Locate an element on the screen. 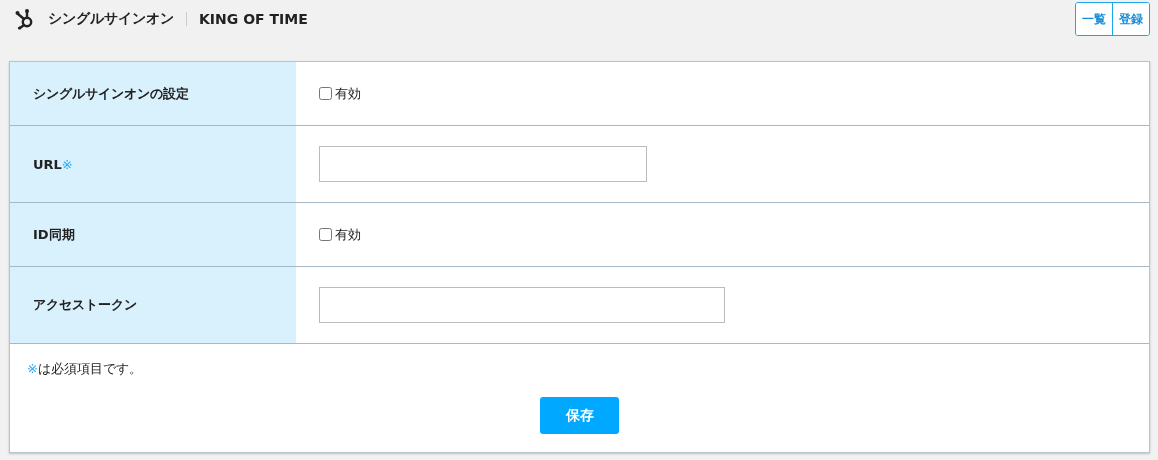  field-label: シングルサインオンの設定 is located at coordinates (153, 93).